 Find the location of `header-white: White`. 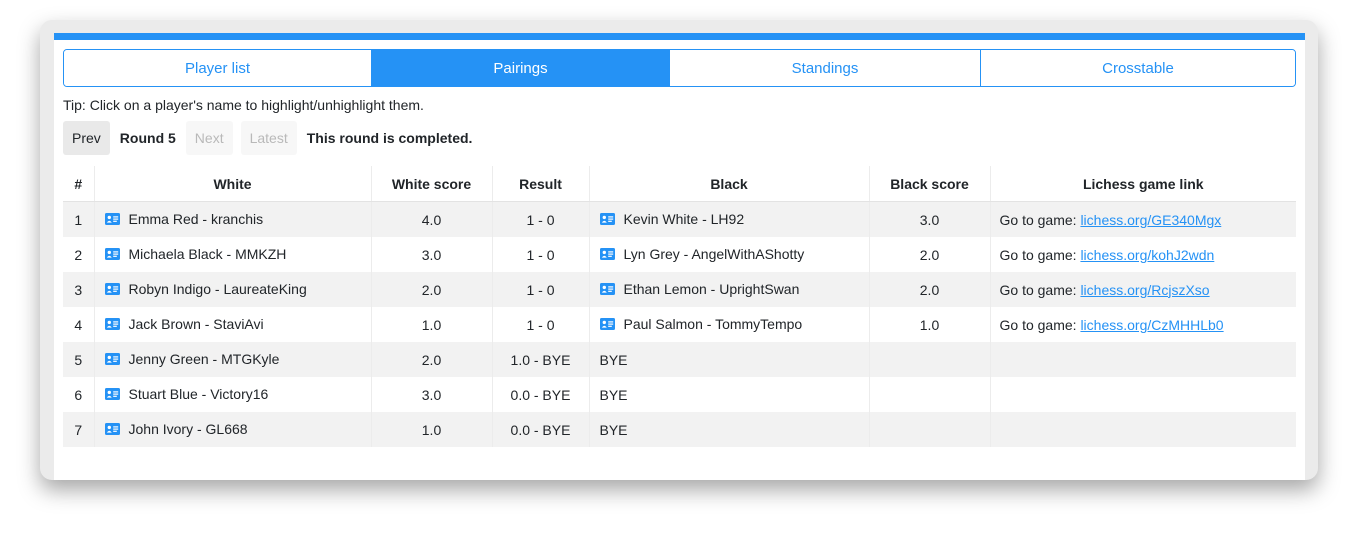

header-white: White is located at coordinates (233, 184).